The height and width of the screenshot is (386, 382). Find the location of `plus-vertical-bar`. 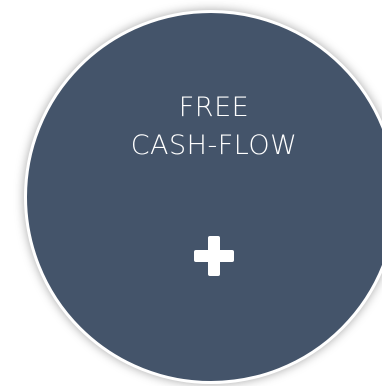

plus-vertical-bar is located at coordinates (214, 256).